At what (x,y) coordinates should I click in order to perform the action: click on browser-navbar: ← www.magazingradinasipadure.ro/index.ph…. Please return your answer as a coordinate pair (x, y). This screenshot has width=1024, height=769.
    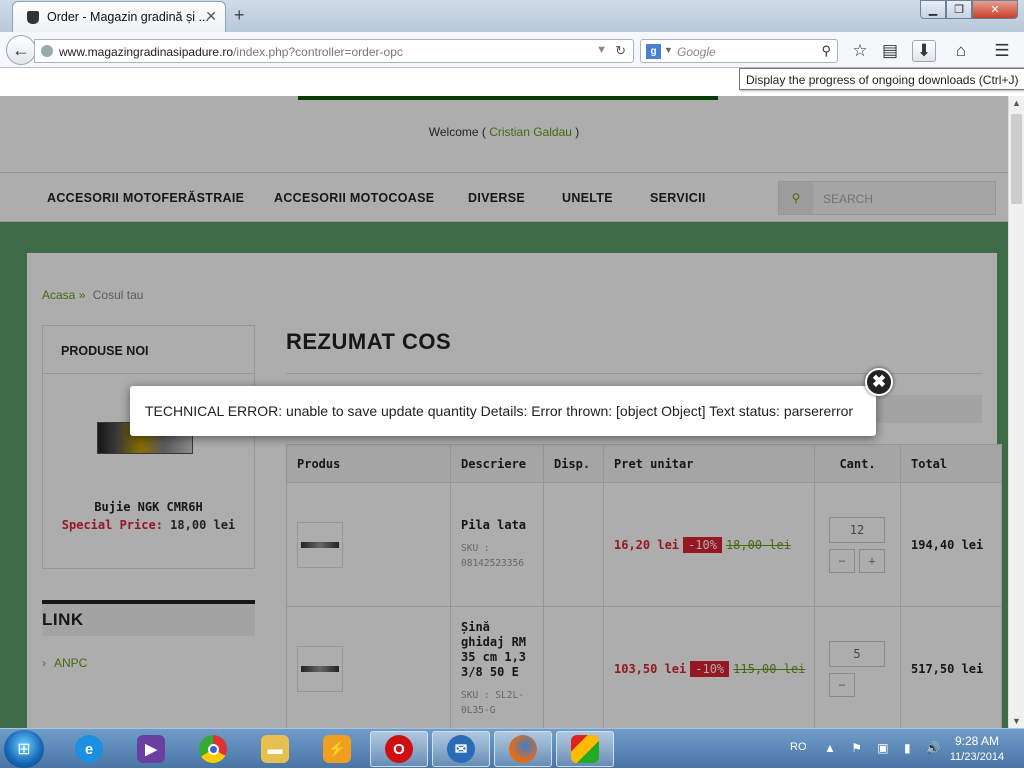
    Looking at the image, I should click on (512, 50).